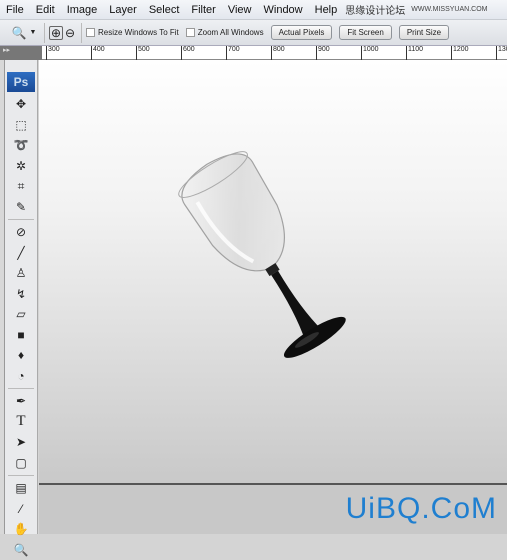  Describe the element at coordinates (253, 53) in the screenshot. I see `horizontal-ruler: ▸▸ 300 400 500 600 700 800 900 1000 1100 1200 1300` at that location.